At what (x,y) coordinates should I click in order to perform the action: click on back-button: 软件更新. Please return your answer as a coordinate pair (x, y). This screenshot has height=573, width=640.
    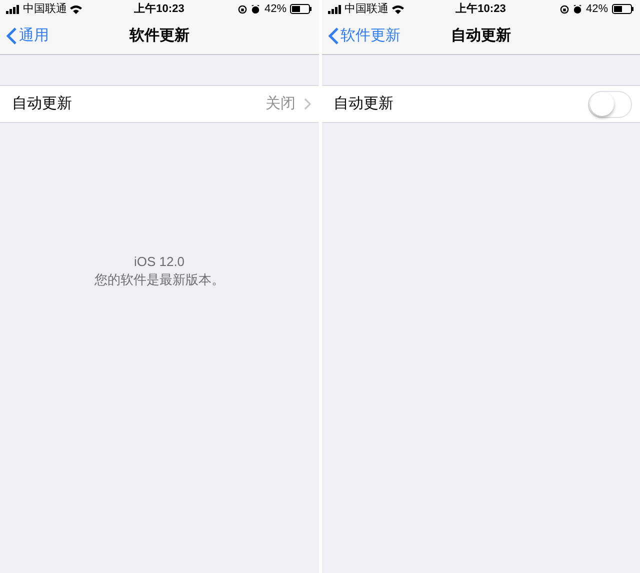
    Looking at the image, I should click on (361, 36).